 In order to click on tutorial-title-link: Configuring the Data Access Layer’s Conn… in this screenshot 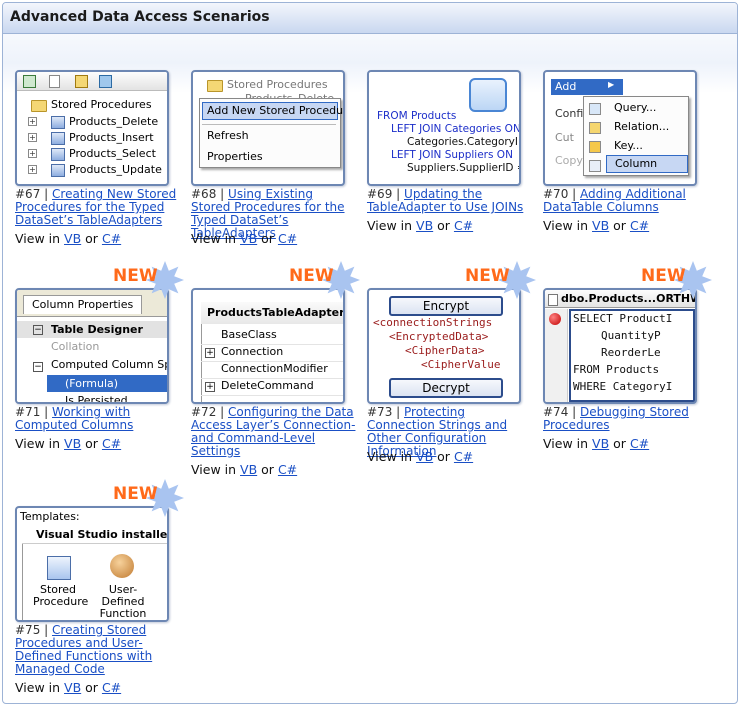, I will do `click(273, 431)`.